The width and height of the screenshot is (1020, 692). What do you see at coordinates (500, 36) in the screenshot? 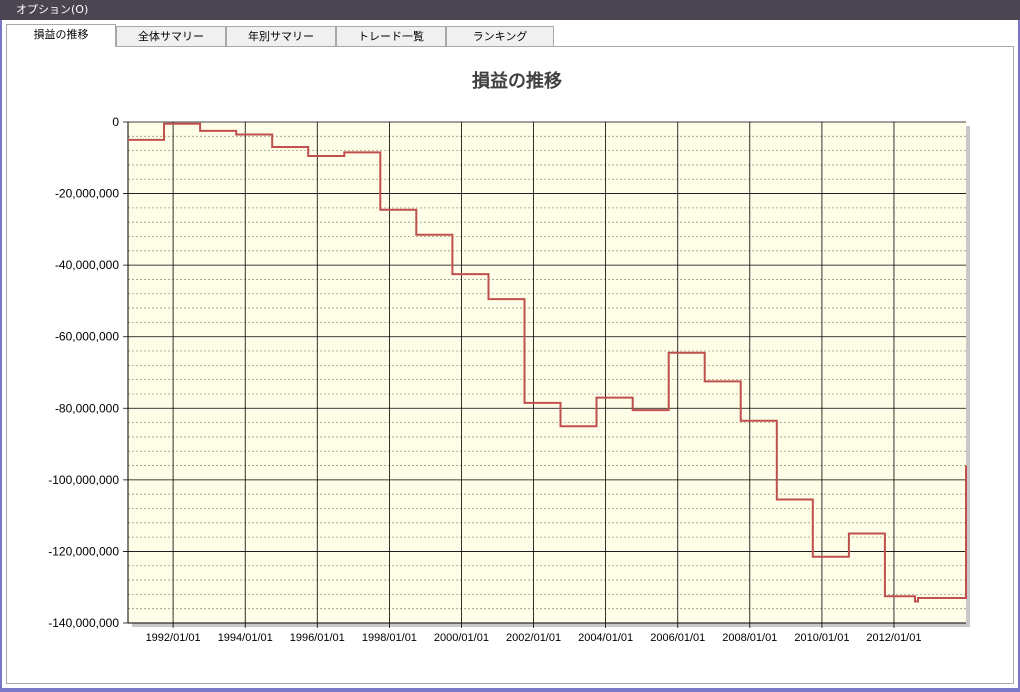
I see `tab-ranking: ランキング` at bounding box center [500, 36].